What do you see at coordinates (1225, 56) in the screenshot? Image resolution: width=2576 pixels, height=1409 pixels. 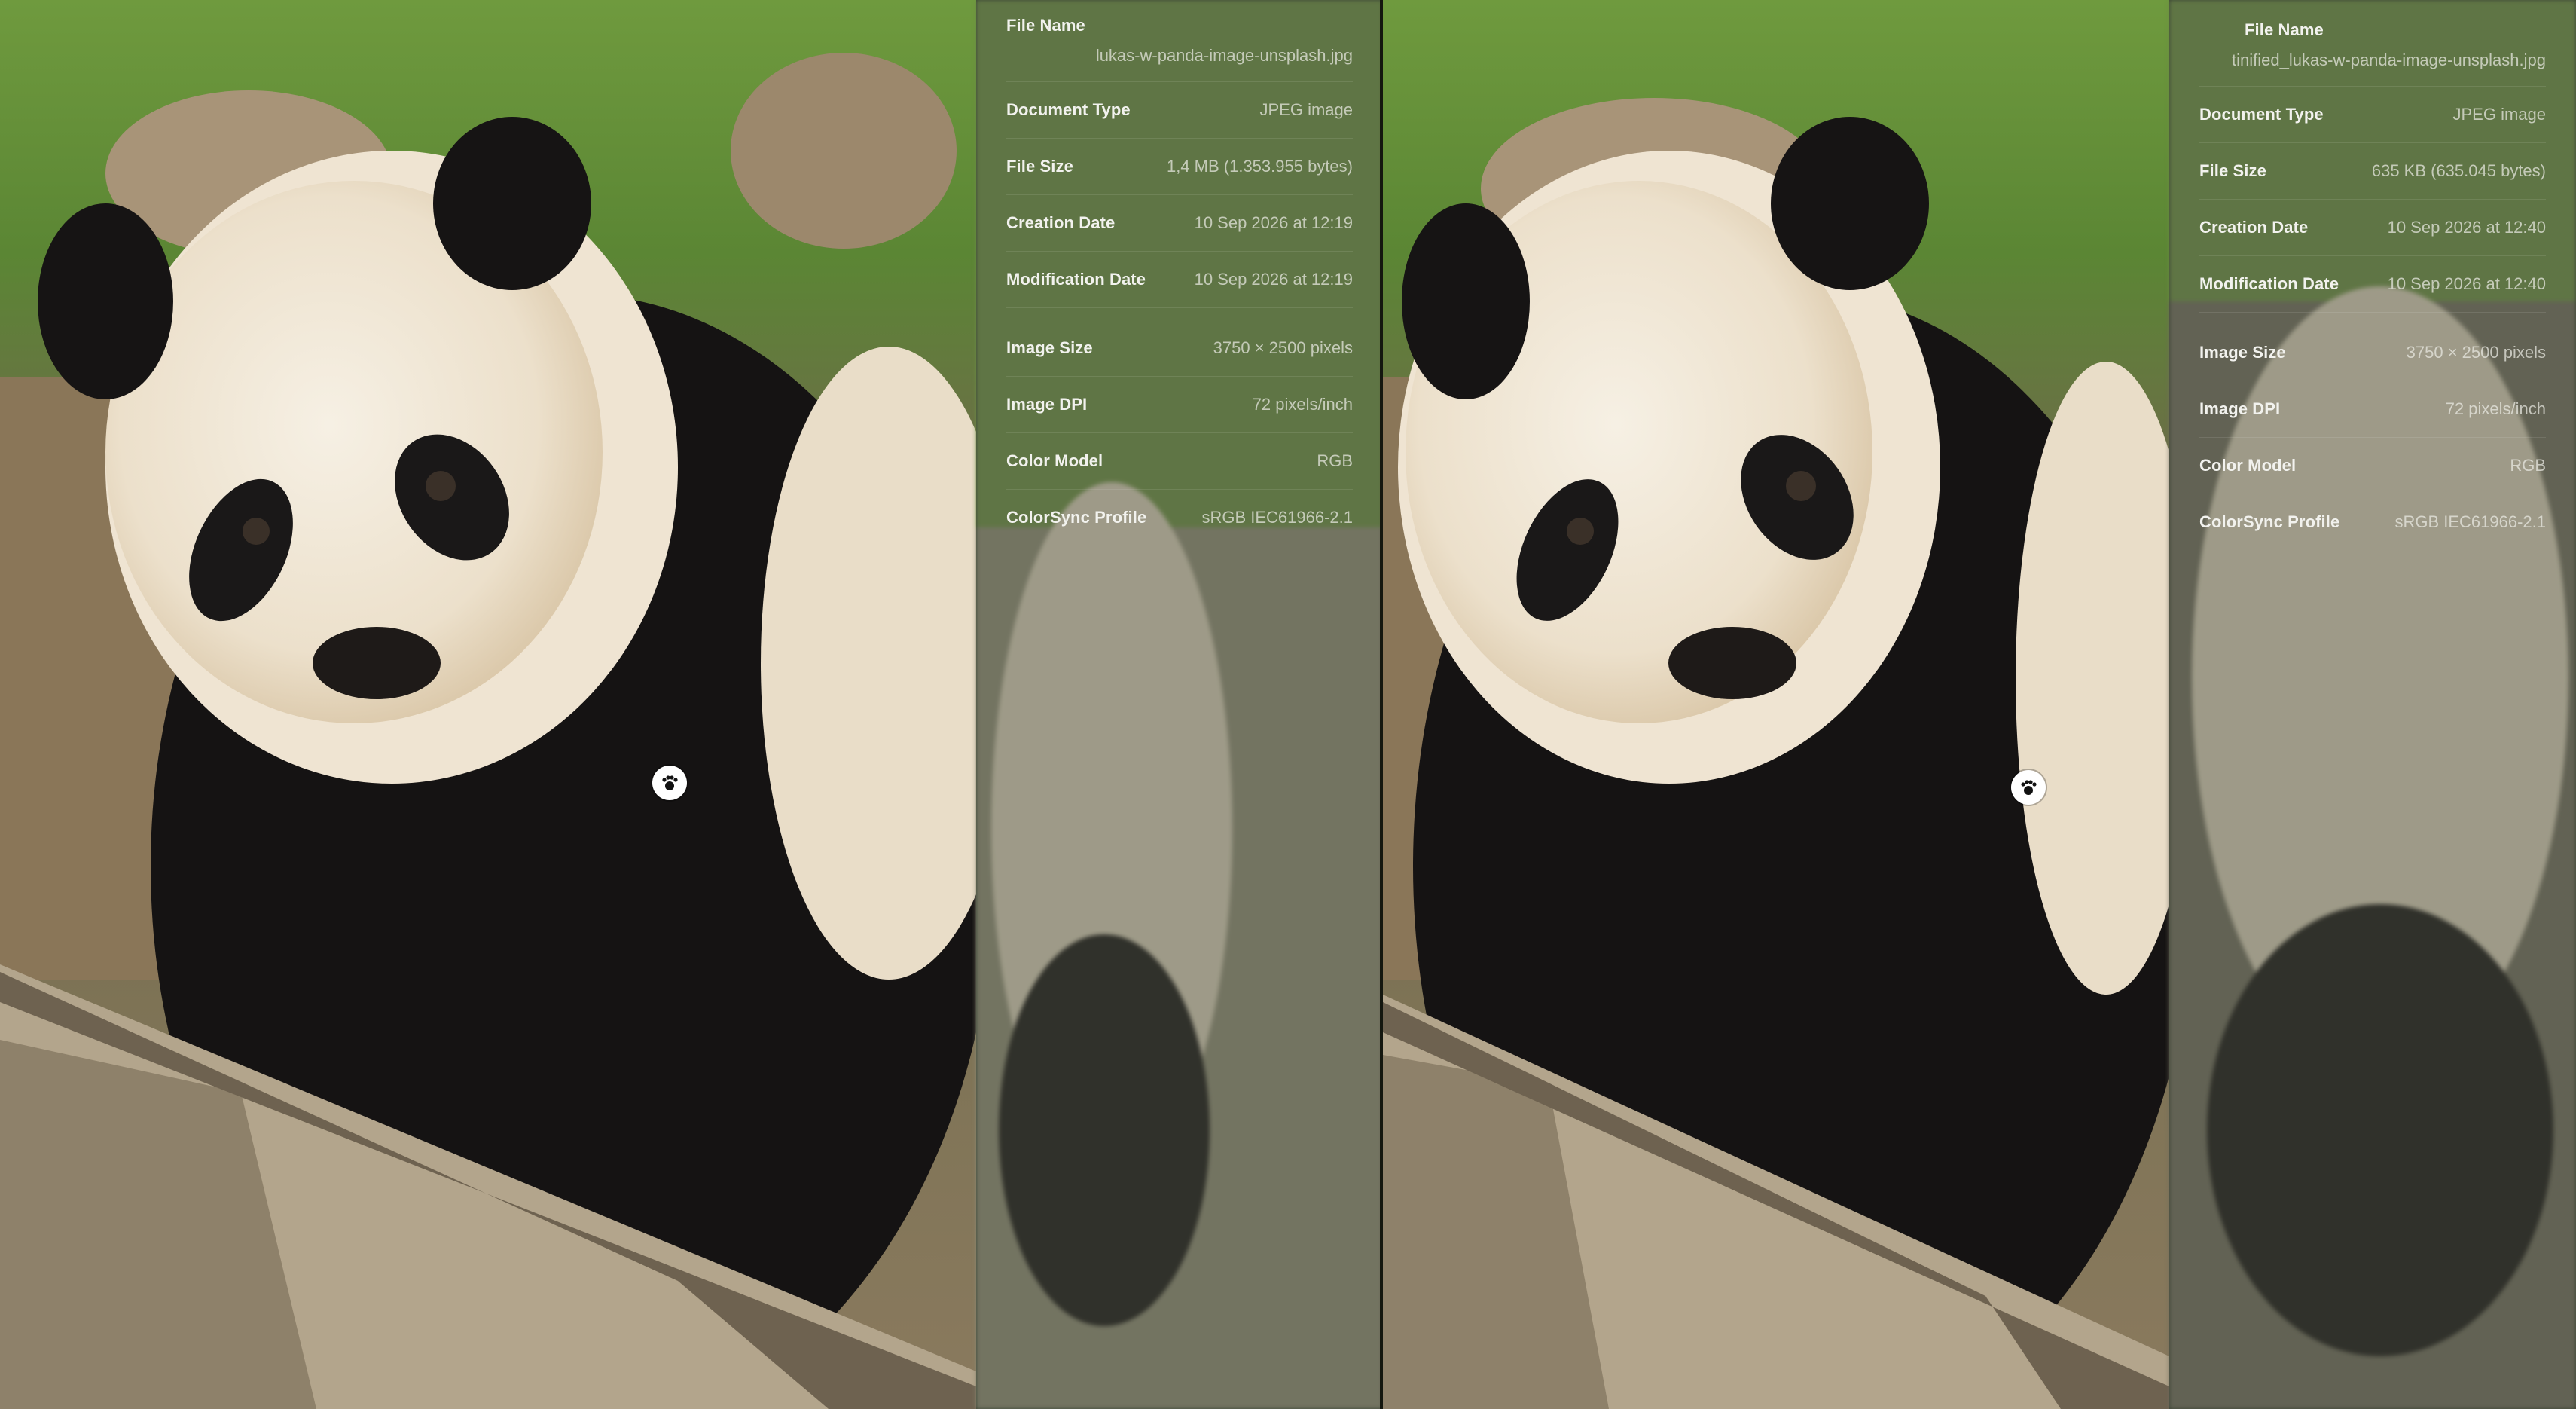 I see `file-name-value: lukas-w-panda-image-unsplash.jpg` at bounding box center [1225, 56].